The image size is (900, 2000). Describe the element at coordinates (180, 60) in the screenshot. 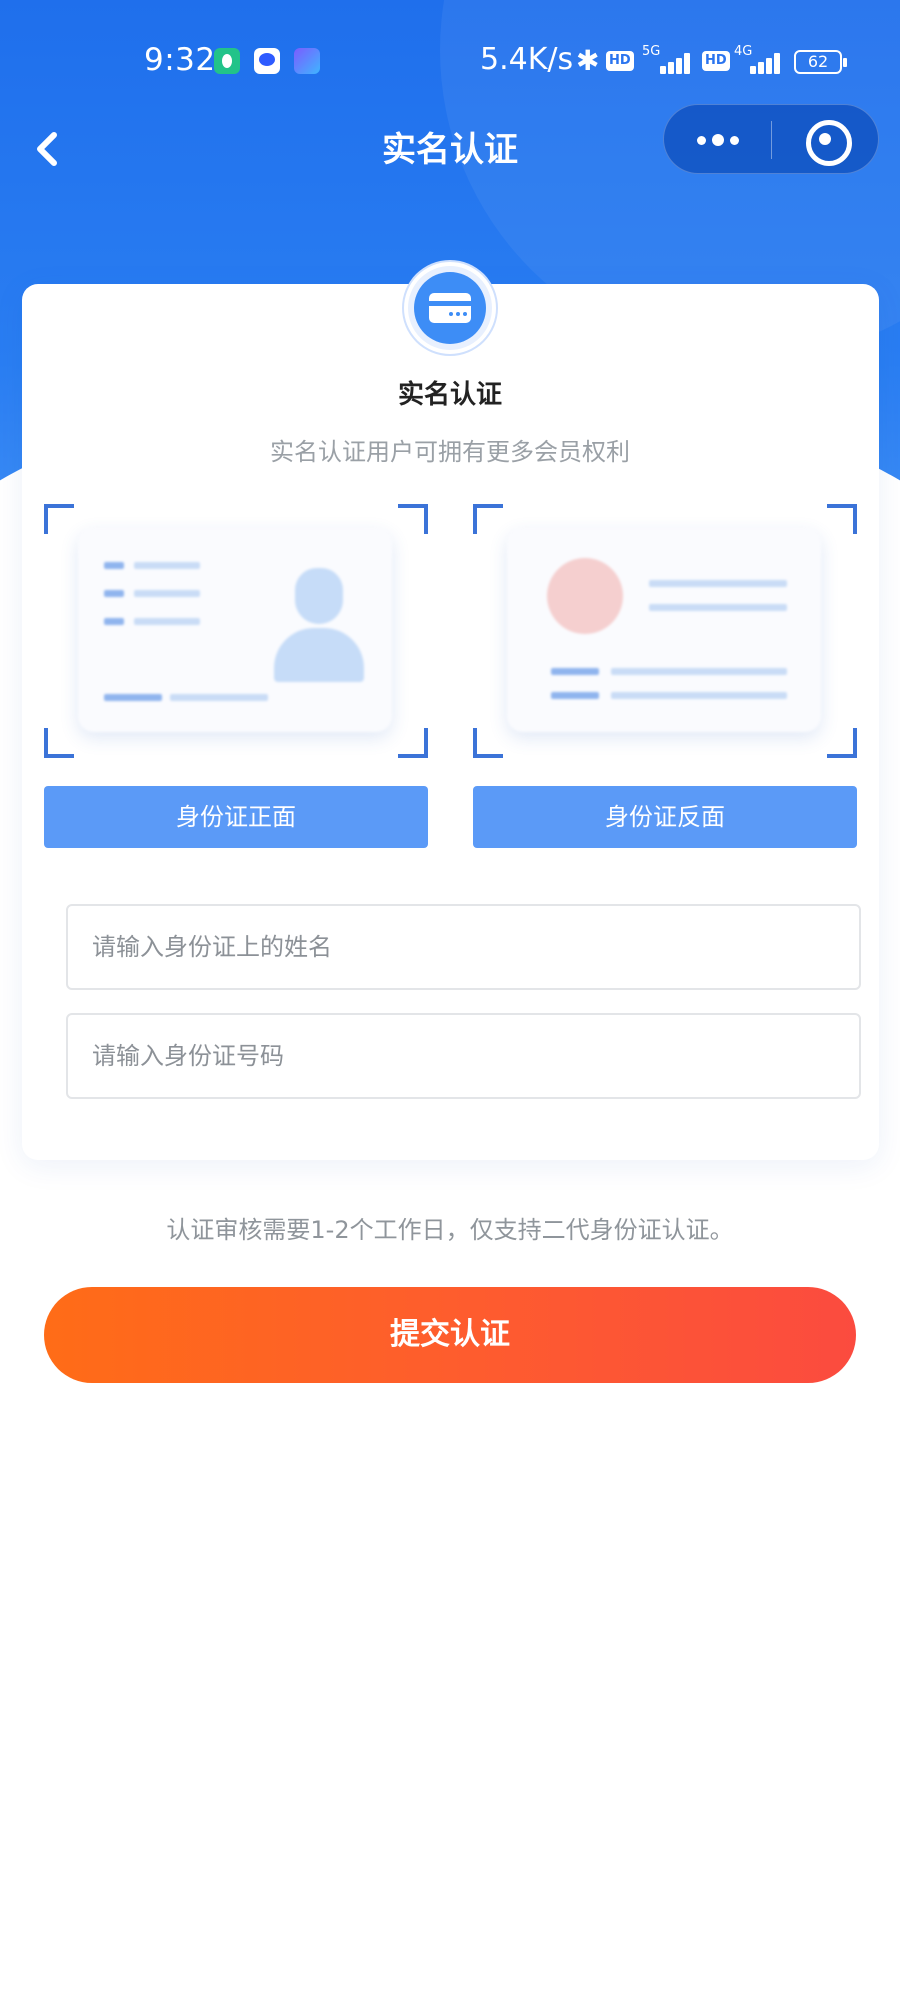

I see `status-time: 9:32` at that location.